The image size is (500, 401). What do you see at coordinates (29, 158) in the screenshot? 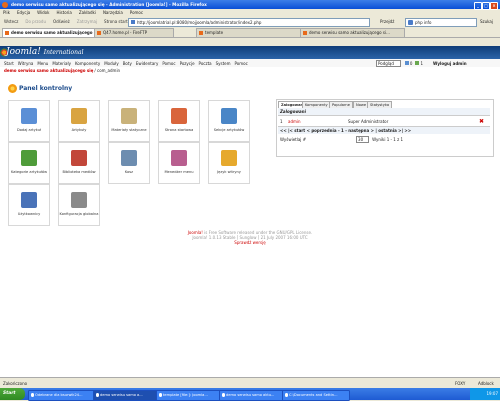
I see `categories-icon` at bounding box center [29, 158].